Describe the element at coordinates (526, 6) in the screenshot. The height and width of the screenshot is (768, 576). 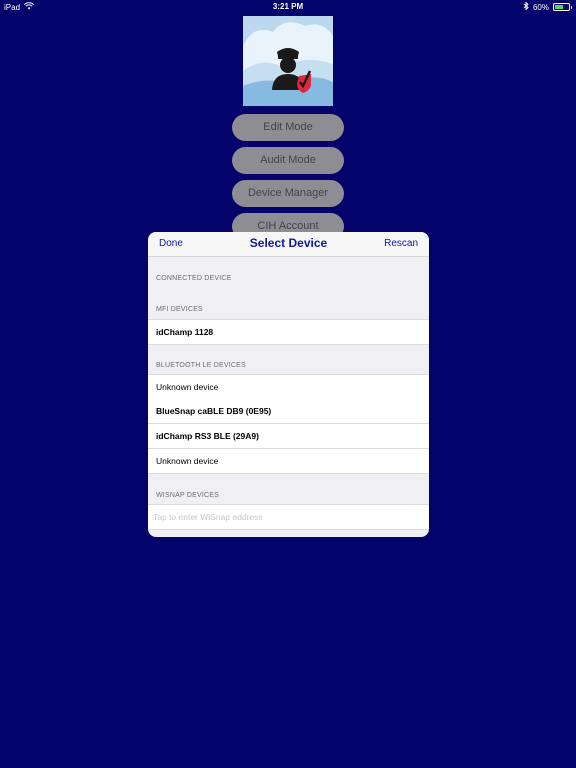
I see `bluetooth-icon` at that location.